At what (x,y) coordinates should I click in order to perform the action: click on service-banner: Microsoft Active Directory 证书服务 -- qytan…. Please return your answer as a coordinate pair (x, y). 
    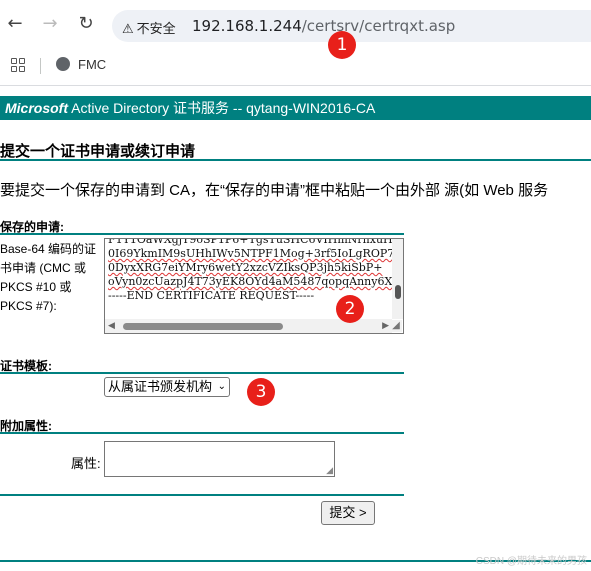
    Looking at the image, I should click on (295, 108).